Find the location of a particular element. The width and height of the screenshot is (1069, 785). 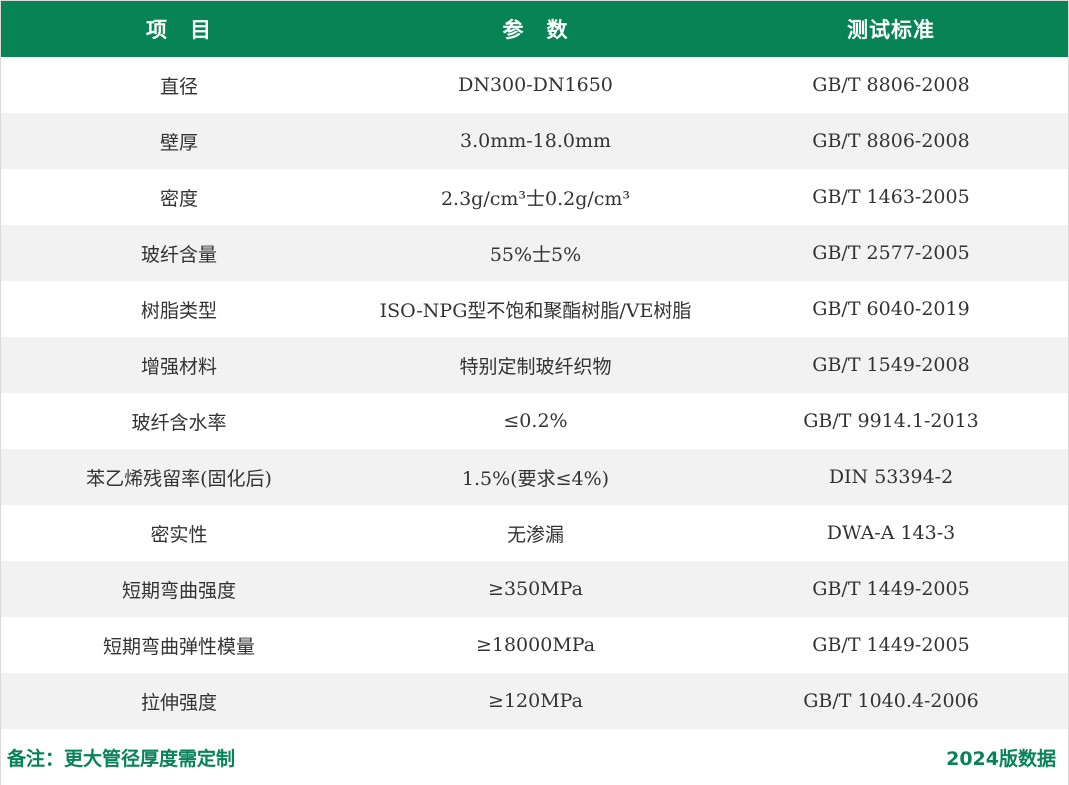

row-item: 玻纤含量 is located at coordinates (178, 254).